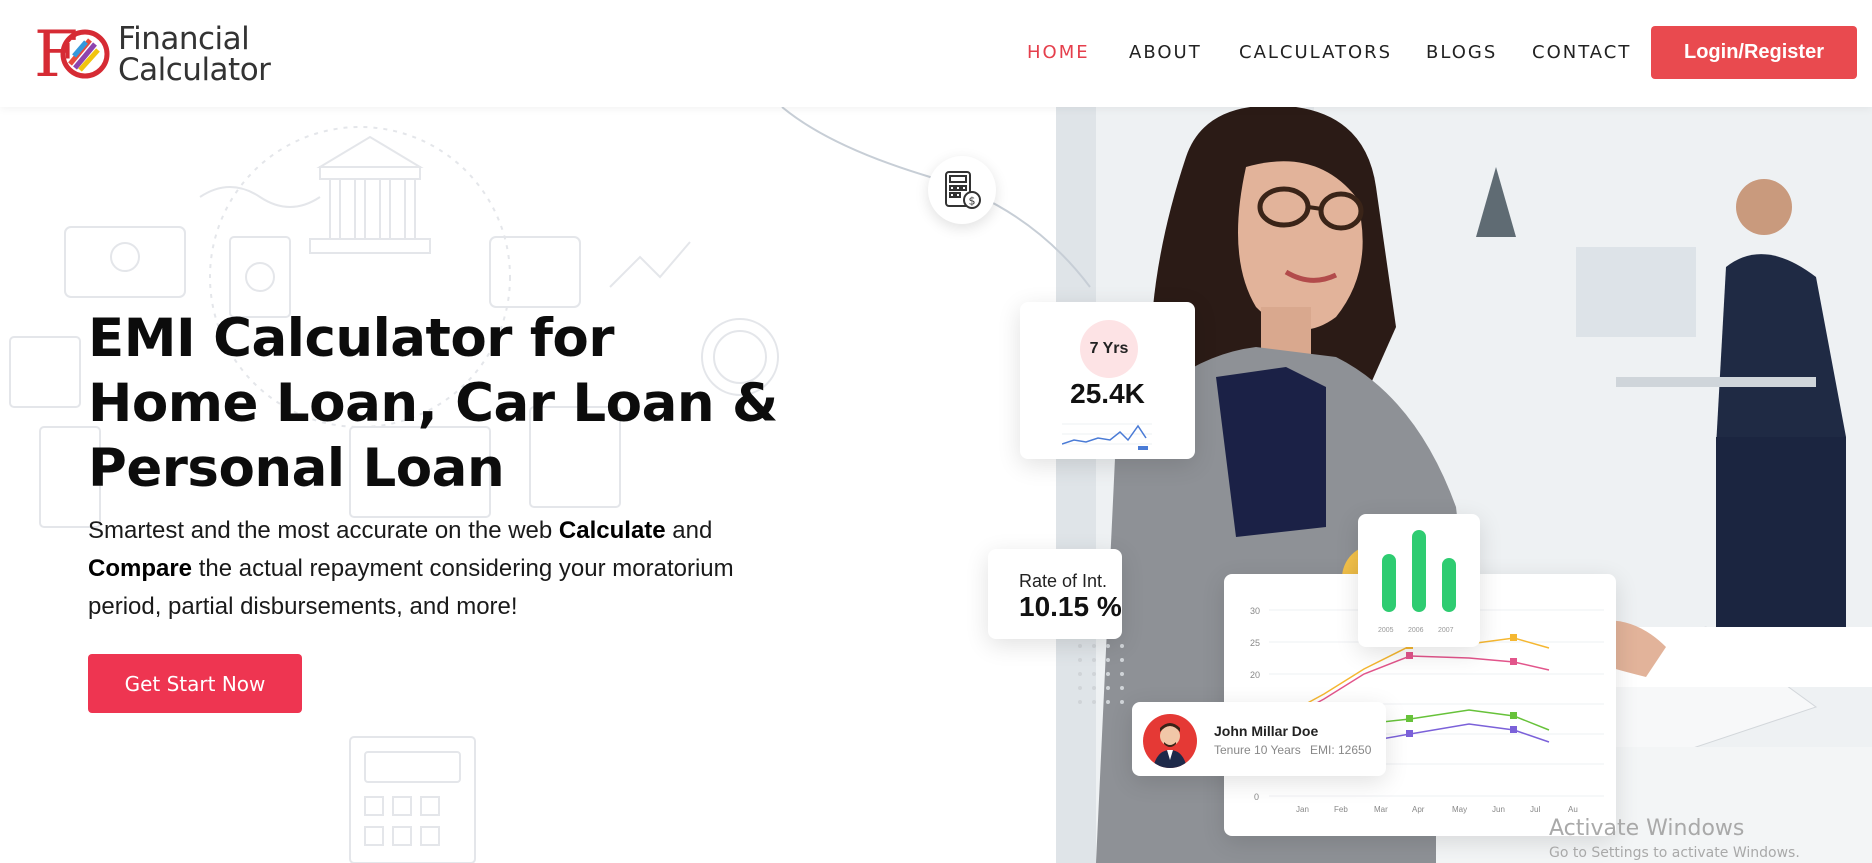 Image resolution: width=1872 pixels, height=863 pixels. What do you see at coordinates (195, 683) in the screenshot?
I see `get-start-now-button: Get Start Now` at bounding box center [195, 683].